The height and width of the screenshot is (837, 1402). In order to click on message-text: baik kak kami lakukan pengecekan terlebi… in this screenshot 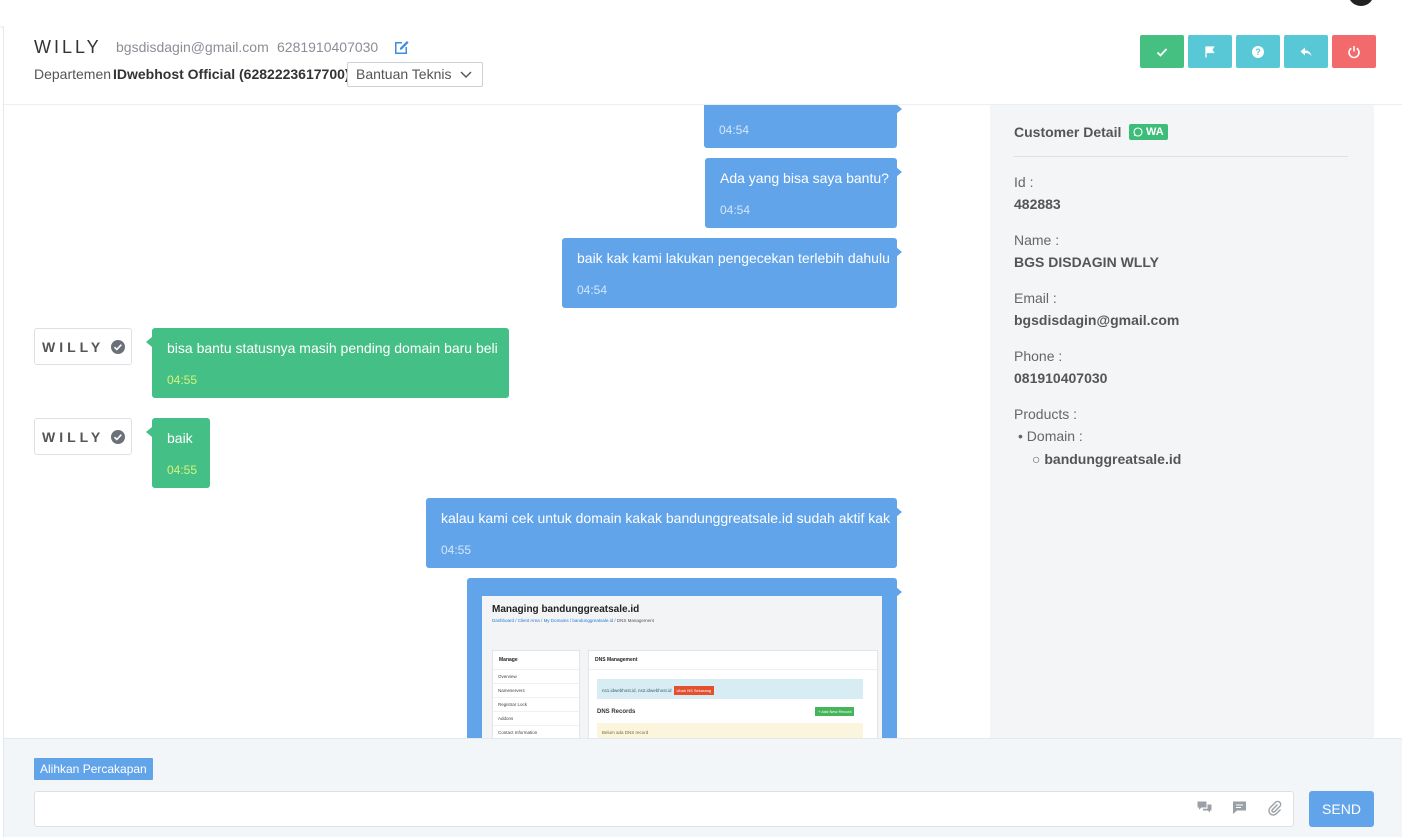, I will do `click(733, 258)`.